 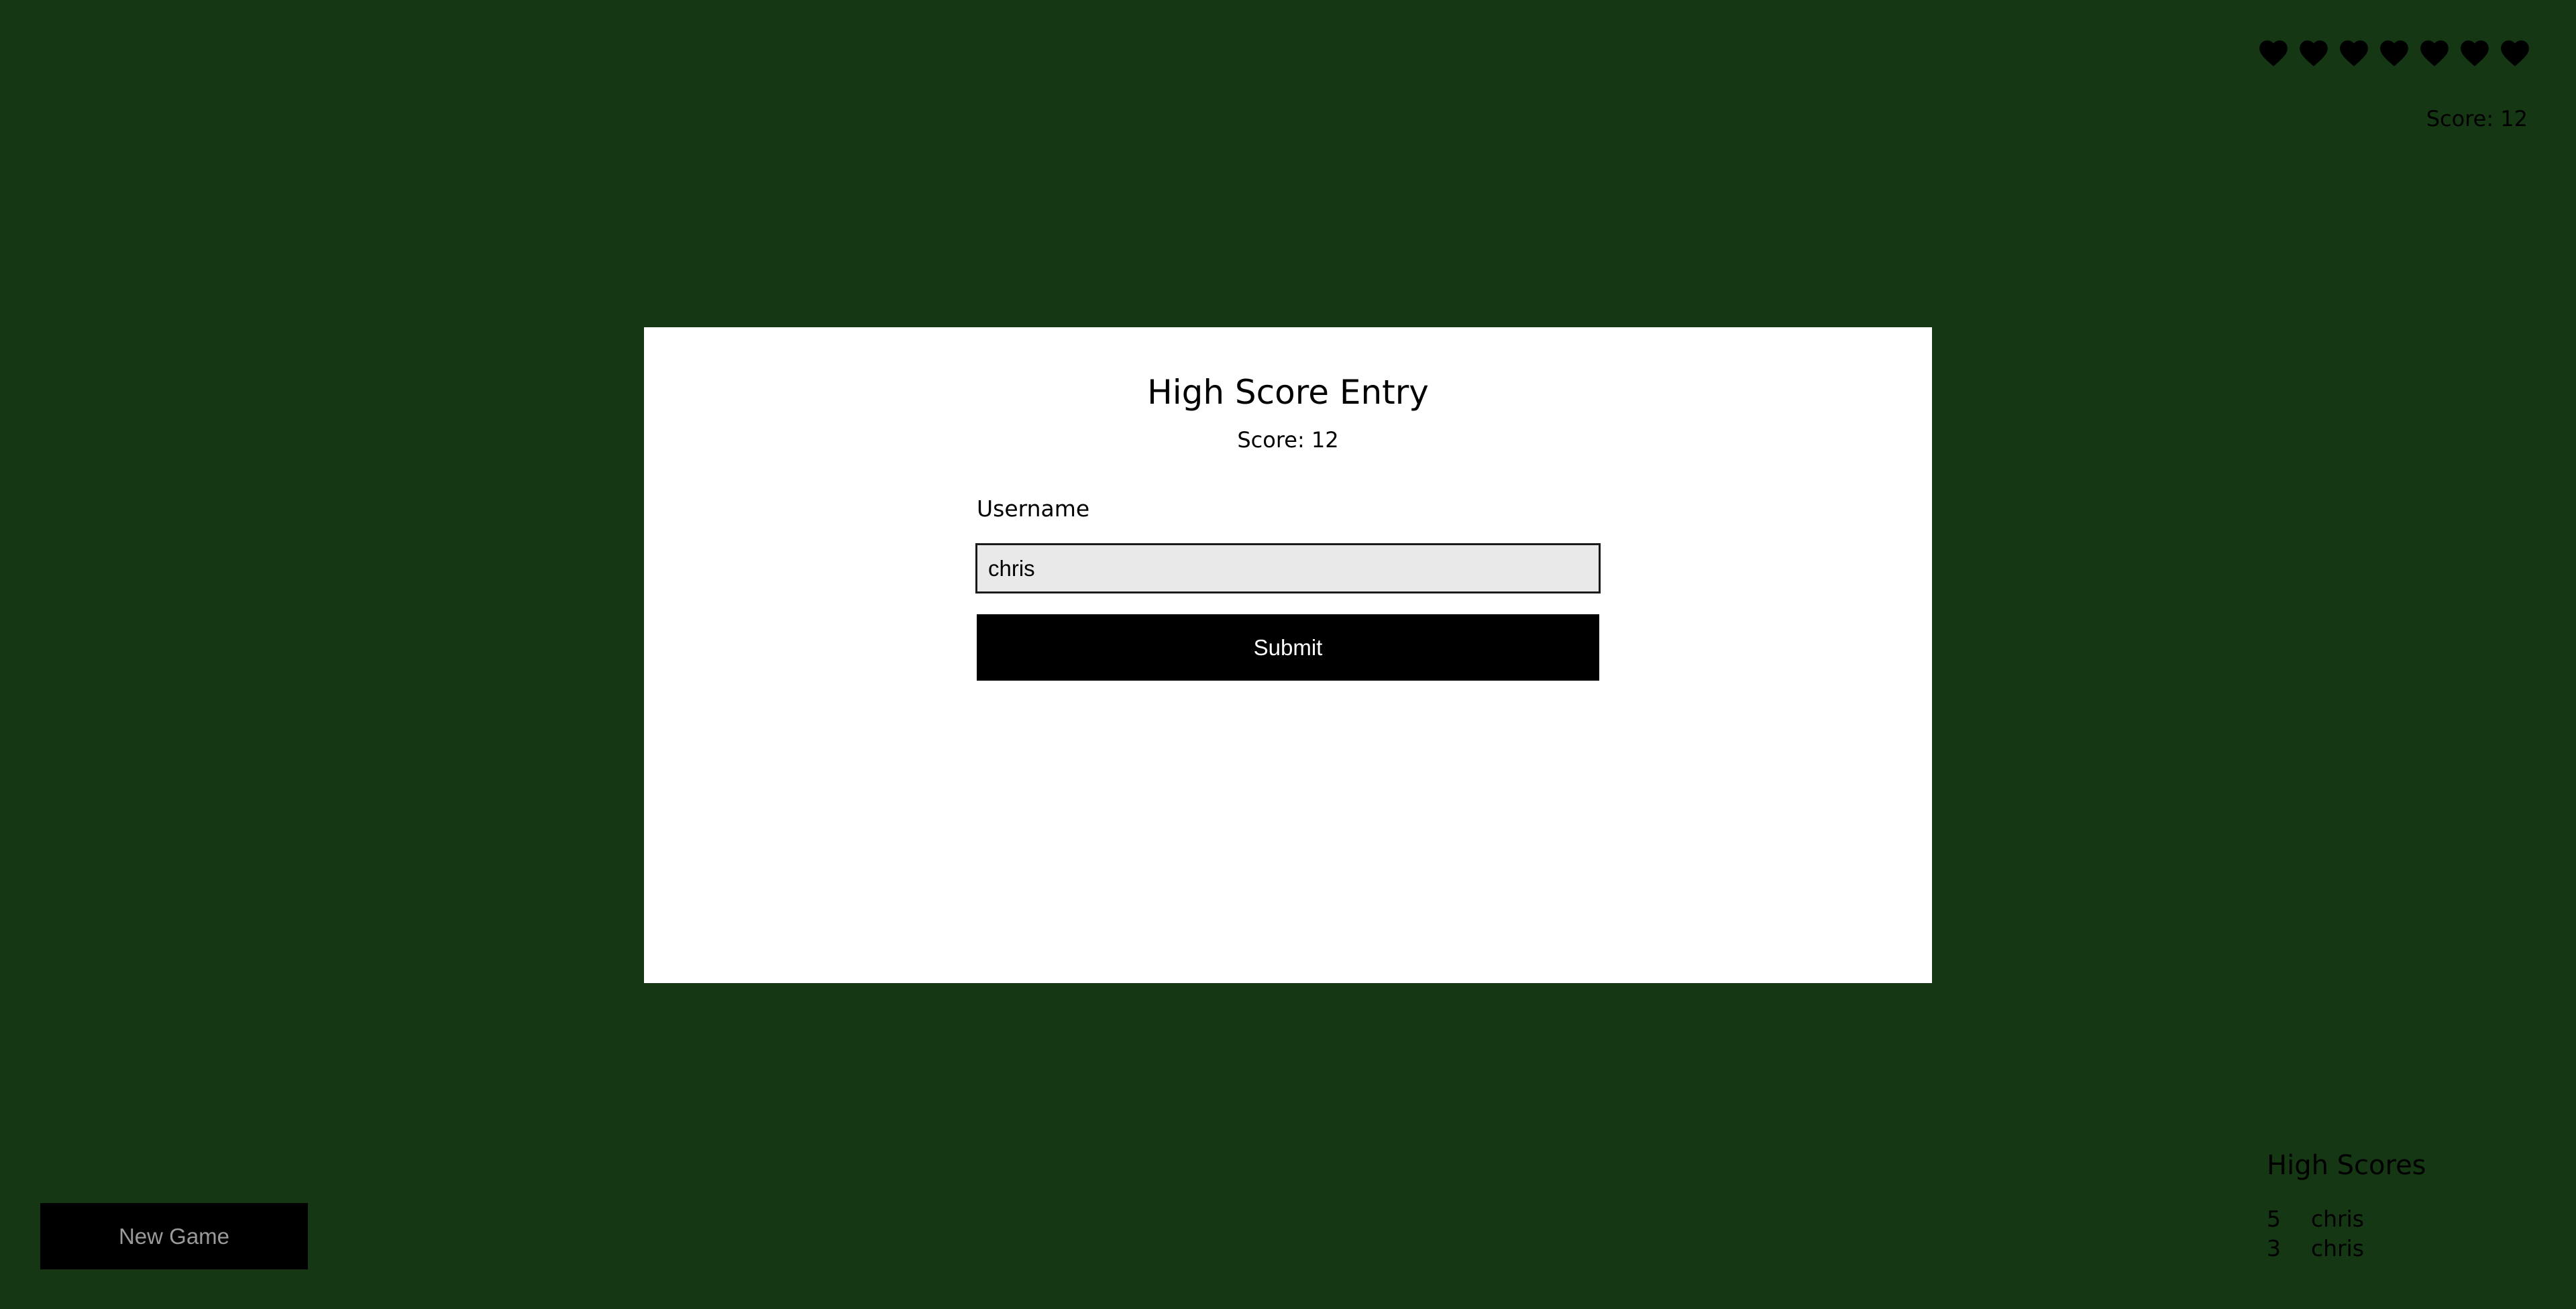 I want to click on high-score-value: 5, so click(x=2274, y=1219).